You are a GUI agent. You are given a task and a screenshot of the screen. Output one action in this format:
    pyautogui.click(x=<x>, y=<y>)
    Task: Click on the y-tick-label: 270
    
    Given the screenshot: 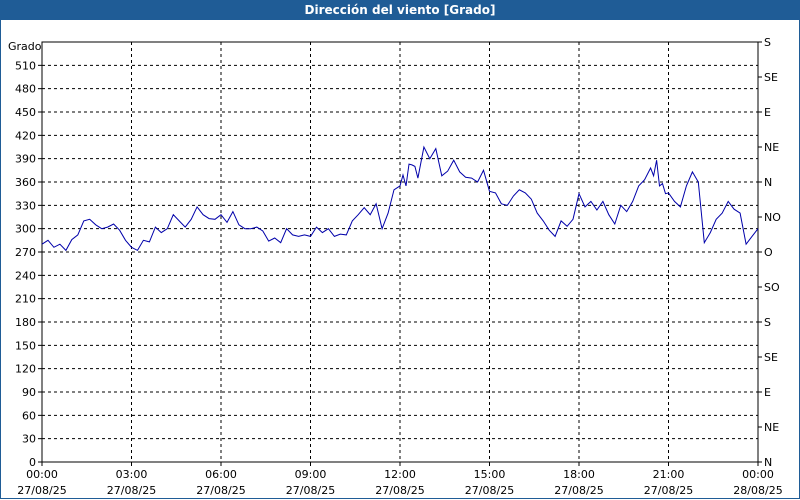 What is the action you would take?
    pyautogui.click(x=25, y=252)
    